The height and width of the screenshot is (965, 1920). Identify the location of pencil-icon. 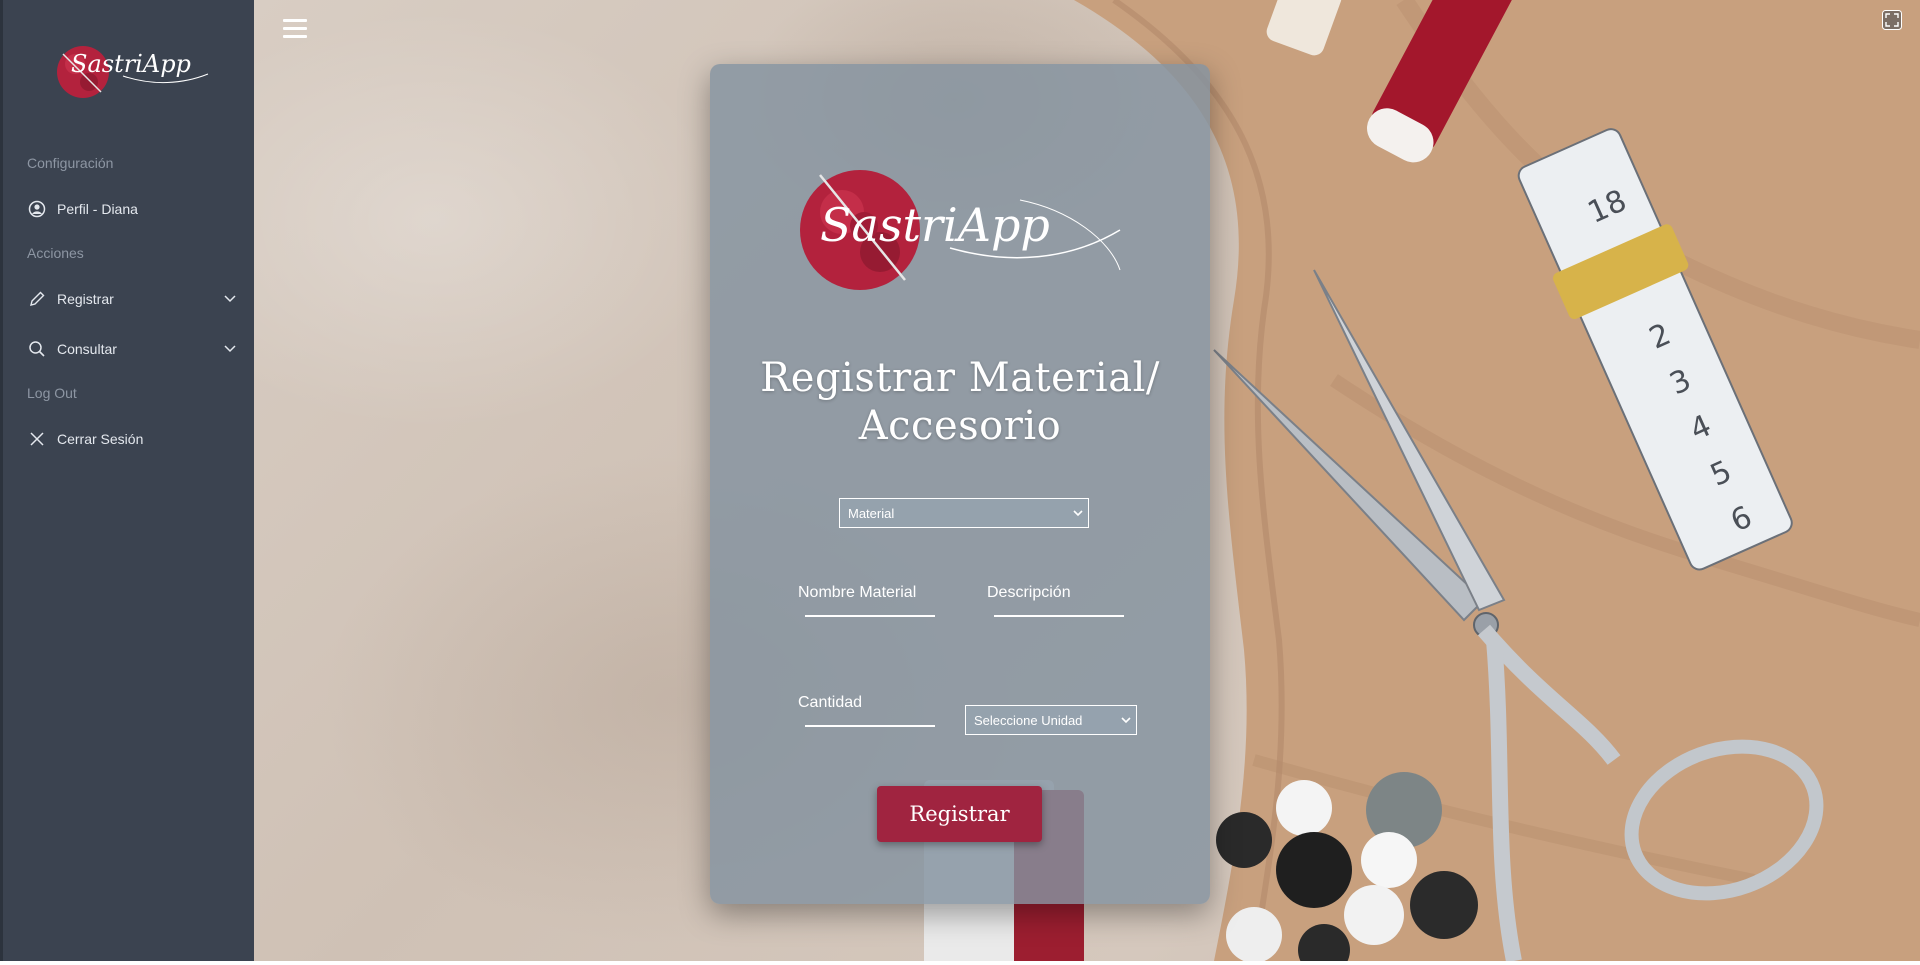
(37, 299).